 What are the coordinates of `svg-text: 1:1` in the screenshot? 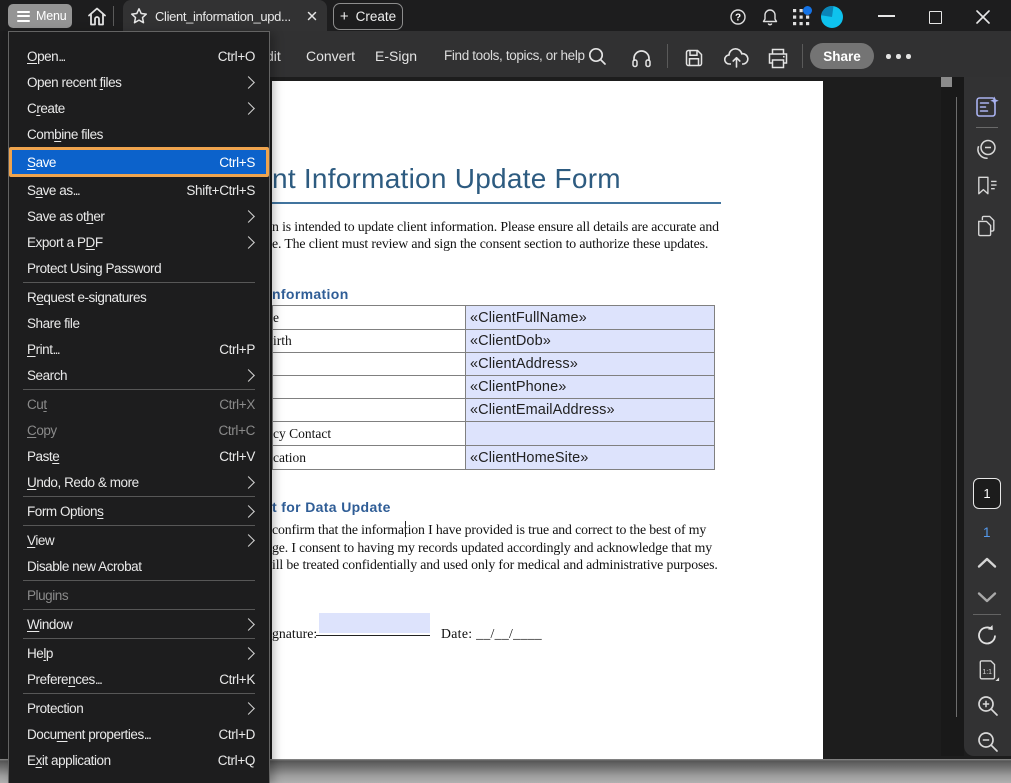 It's located at (987, 672).